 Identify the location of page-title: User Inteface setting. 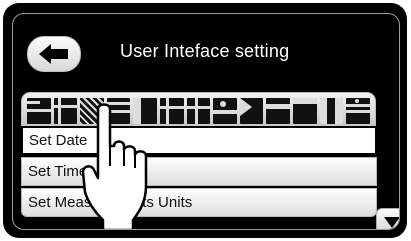
(205, 51).